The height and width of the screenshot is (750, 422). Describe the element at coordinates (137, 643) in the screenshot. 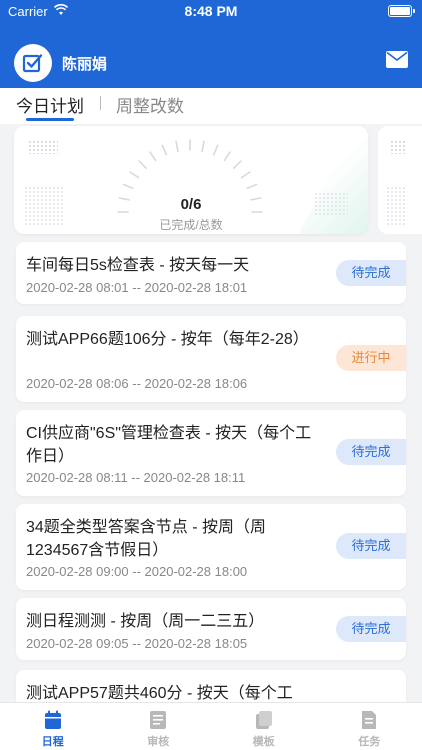

I see `task-time: 2020-02-28 09:05 -- 2020-02-28 18:05` at that location.